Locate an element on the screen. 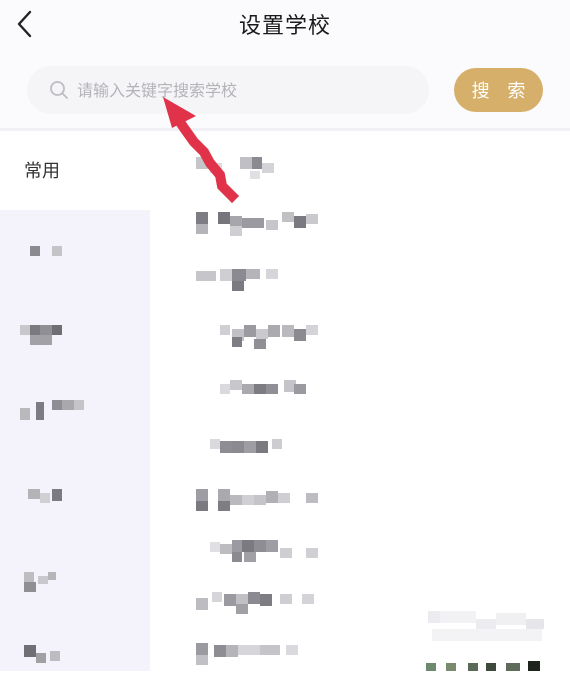 This screenshot has width=570, height=691. search-bar: 搜 索 is located at coordinates (285, 90).